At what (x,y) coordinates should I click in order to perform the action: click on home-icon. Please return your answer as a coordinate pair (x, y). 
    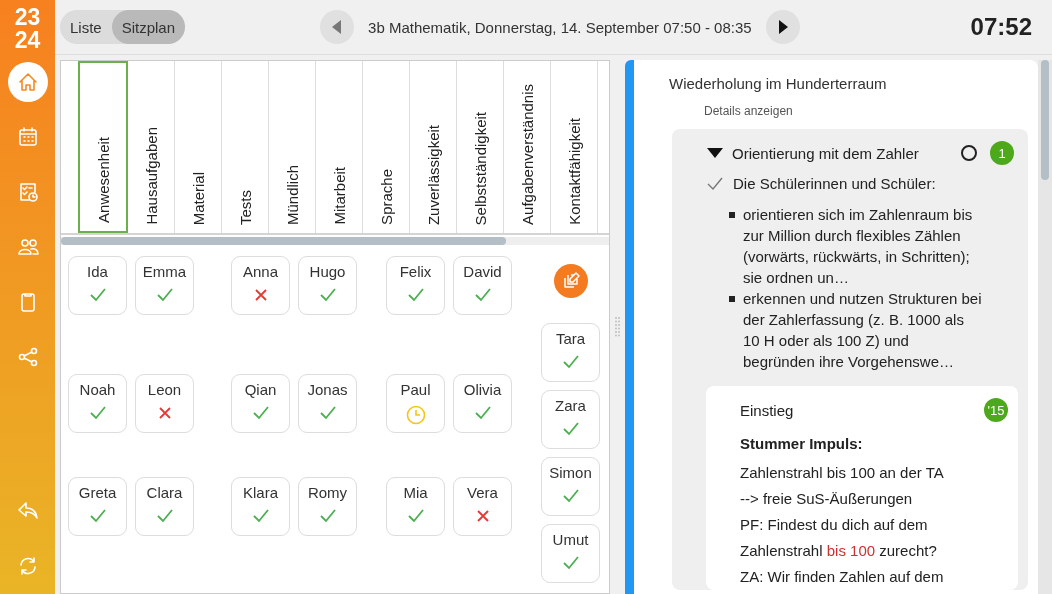
    Looking at the image, I should click on (27, 82).